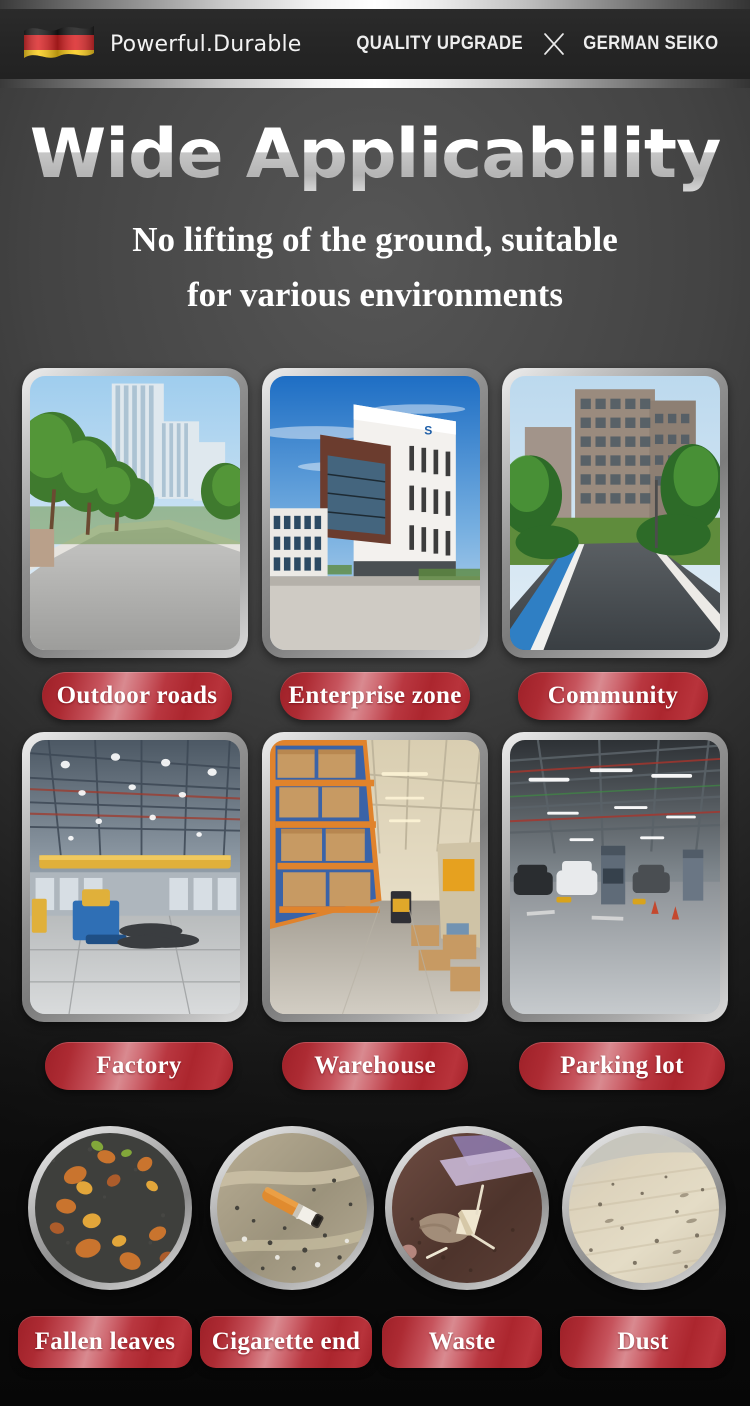  I want to click on chrome-strip-top, so click(375, 4).